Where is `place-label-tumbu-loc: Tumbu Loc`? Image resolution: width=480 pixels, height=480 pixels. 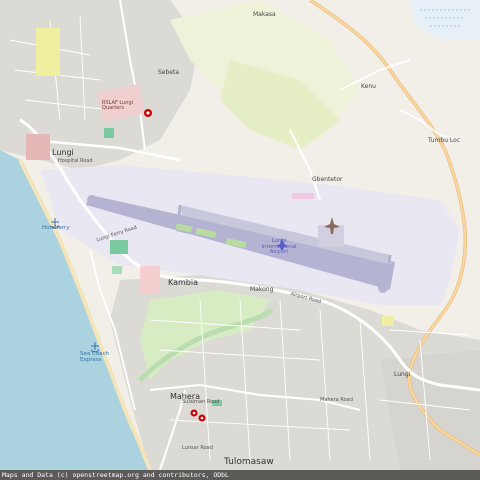 place-label-tumbu-loc: Tumbu Loc is located at coordinates (444, 140).